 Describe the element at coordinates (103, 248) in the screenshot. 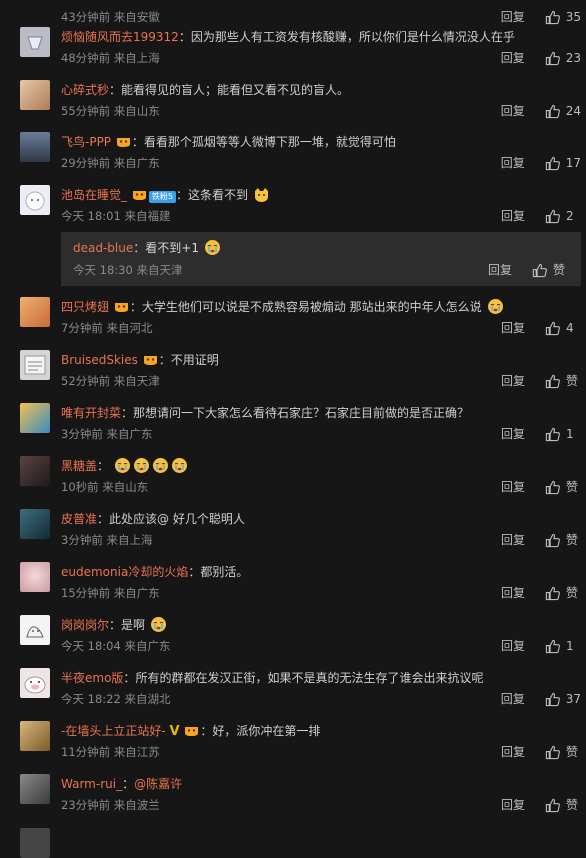

I see `username-link: dead-blue` at that location.